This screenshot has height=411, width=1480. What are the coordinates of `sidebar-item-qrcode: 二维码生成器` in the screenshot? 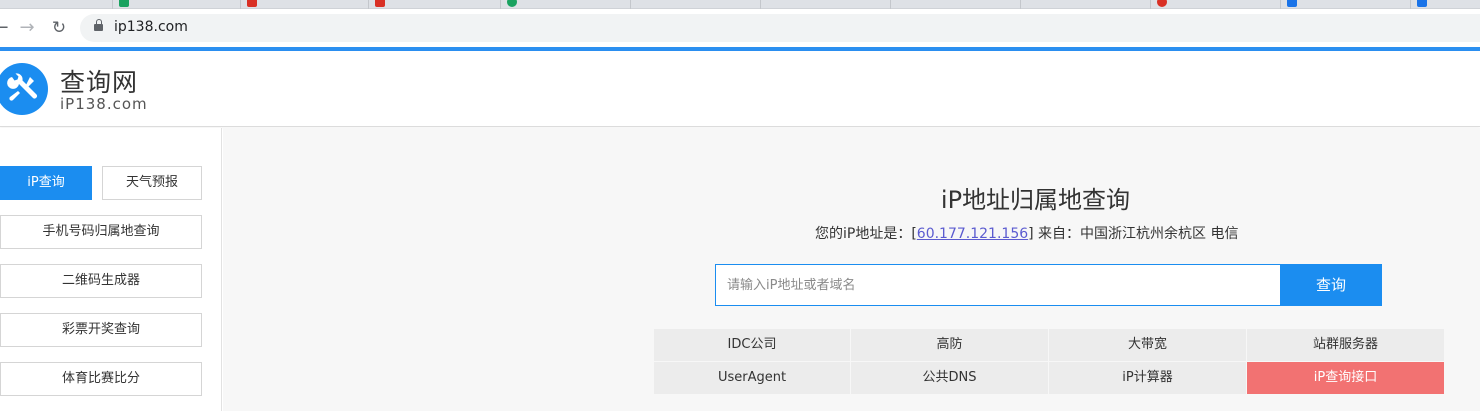 It's located at (101, 281).